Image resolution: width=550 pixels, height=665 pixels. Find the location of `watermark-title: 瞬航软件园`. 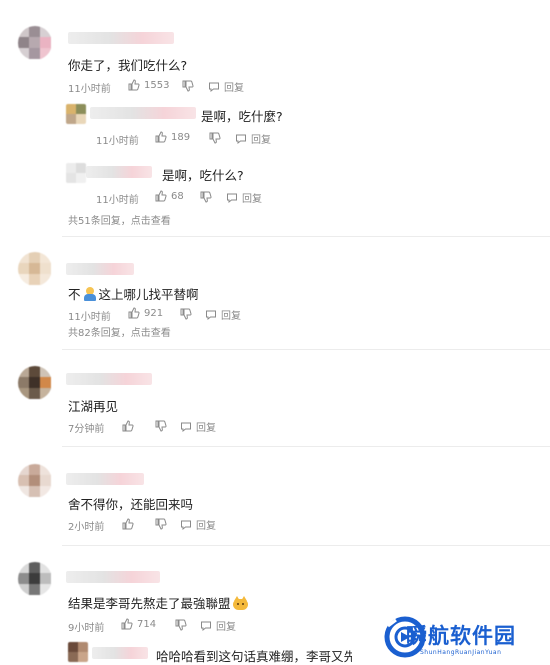

watermark-title: 瞬航软件园 is located at coordinates (461, 636).